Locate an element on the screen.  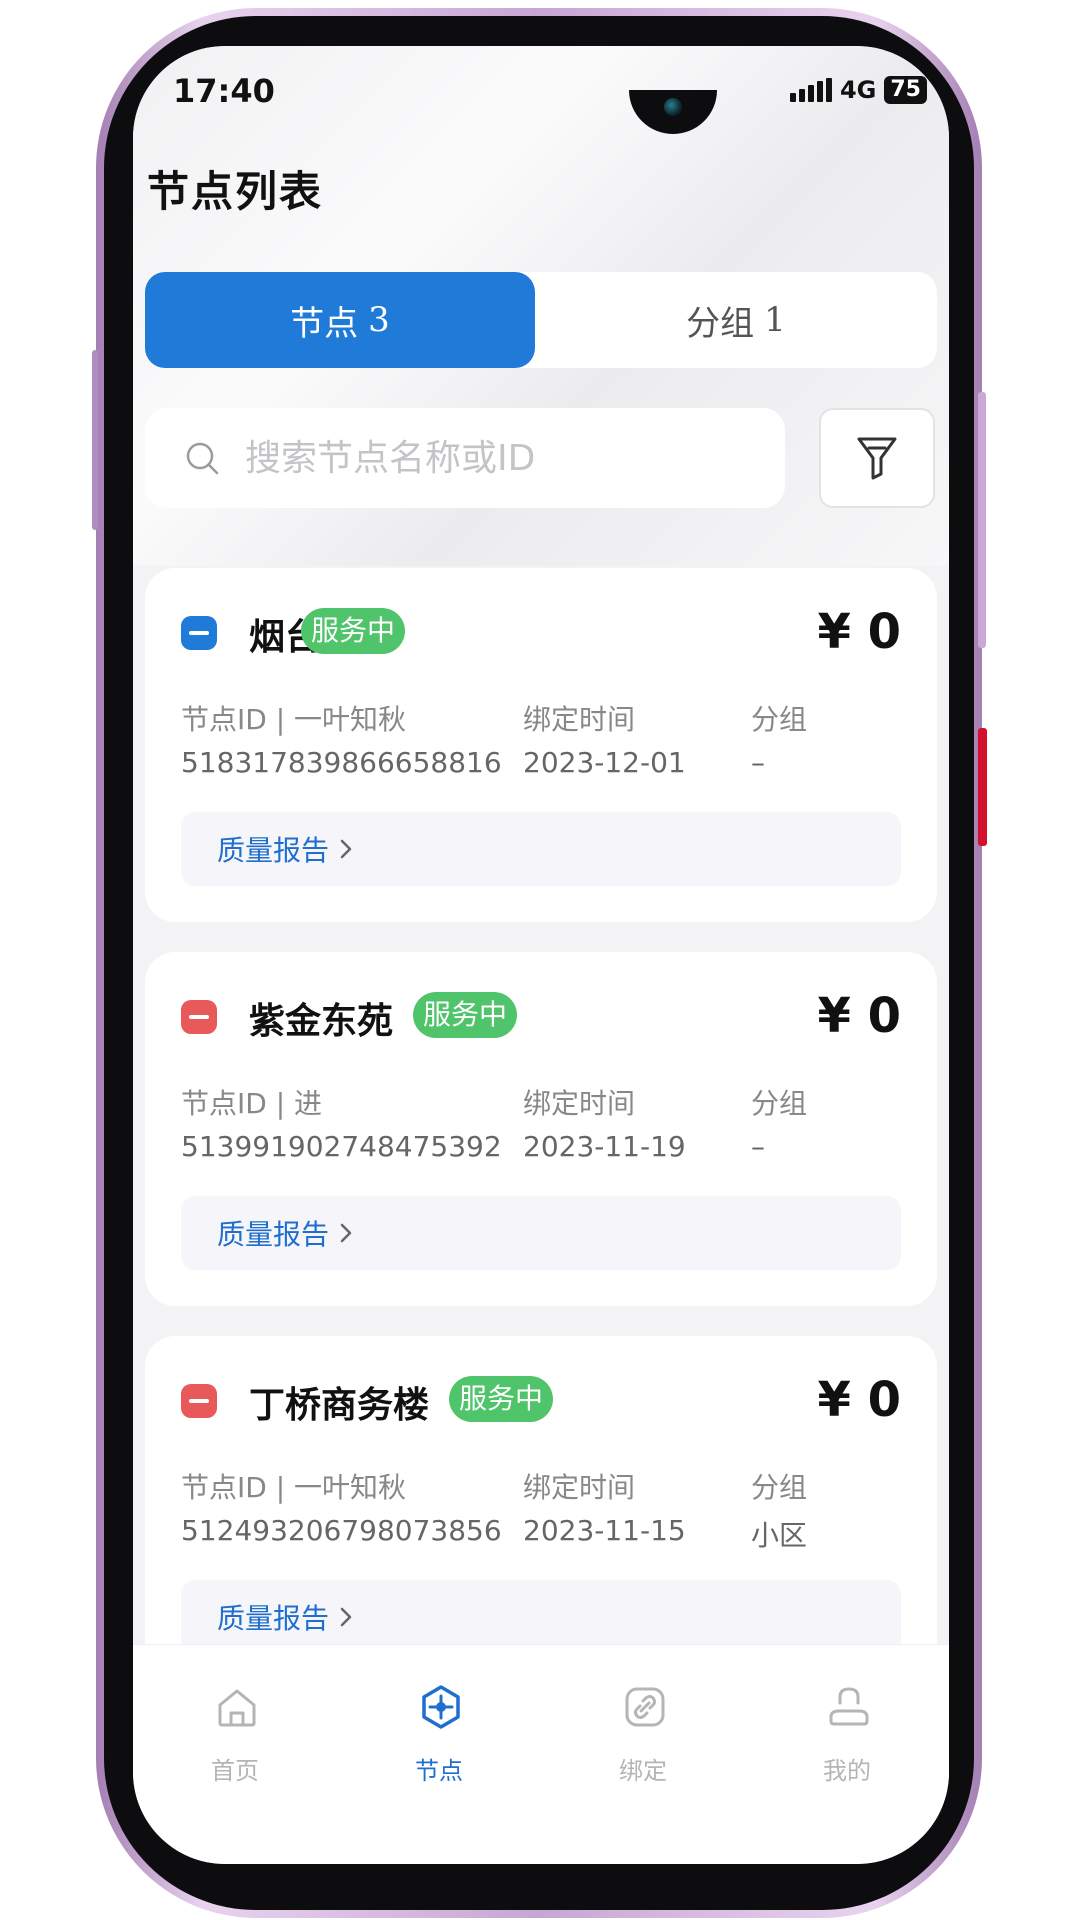
node-name: 丁桥商务楼 is located at coordinates (339, 1405).